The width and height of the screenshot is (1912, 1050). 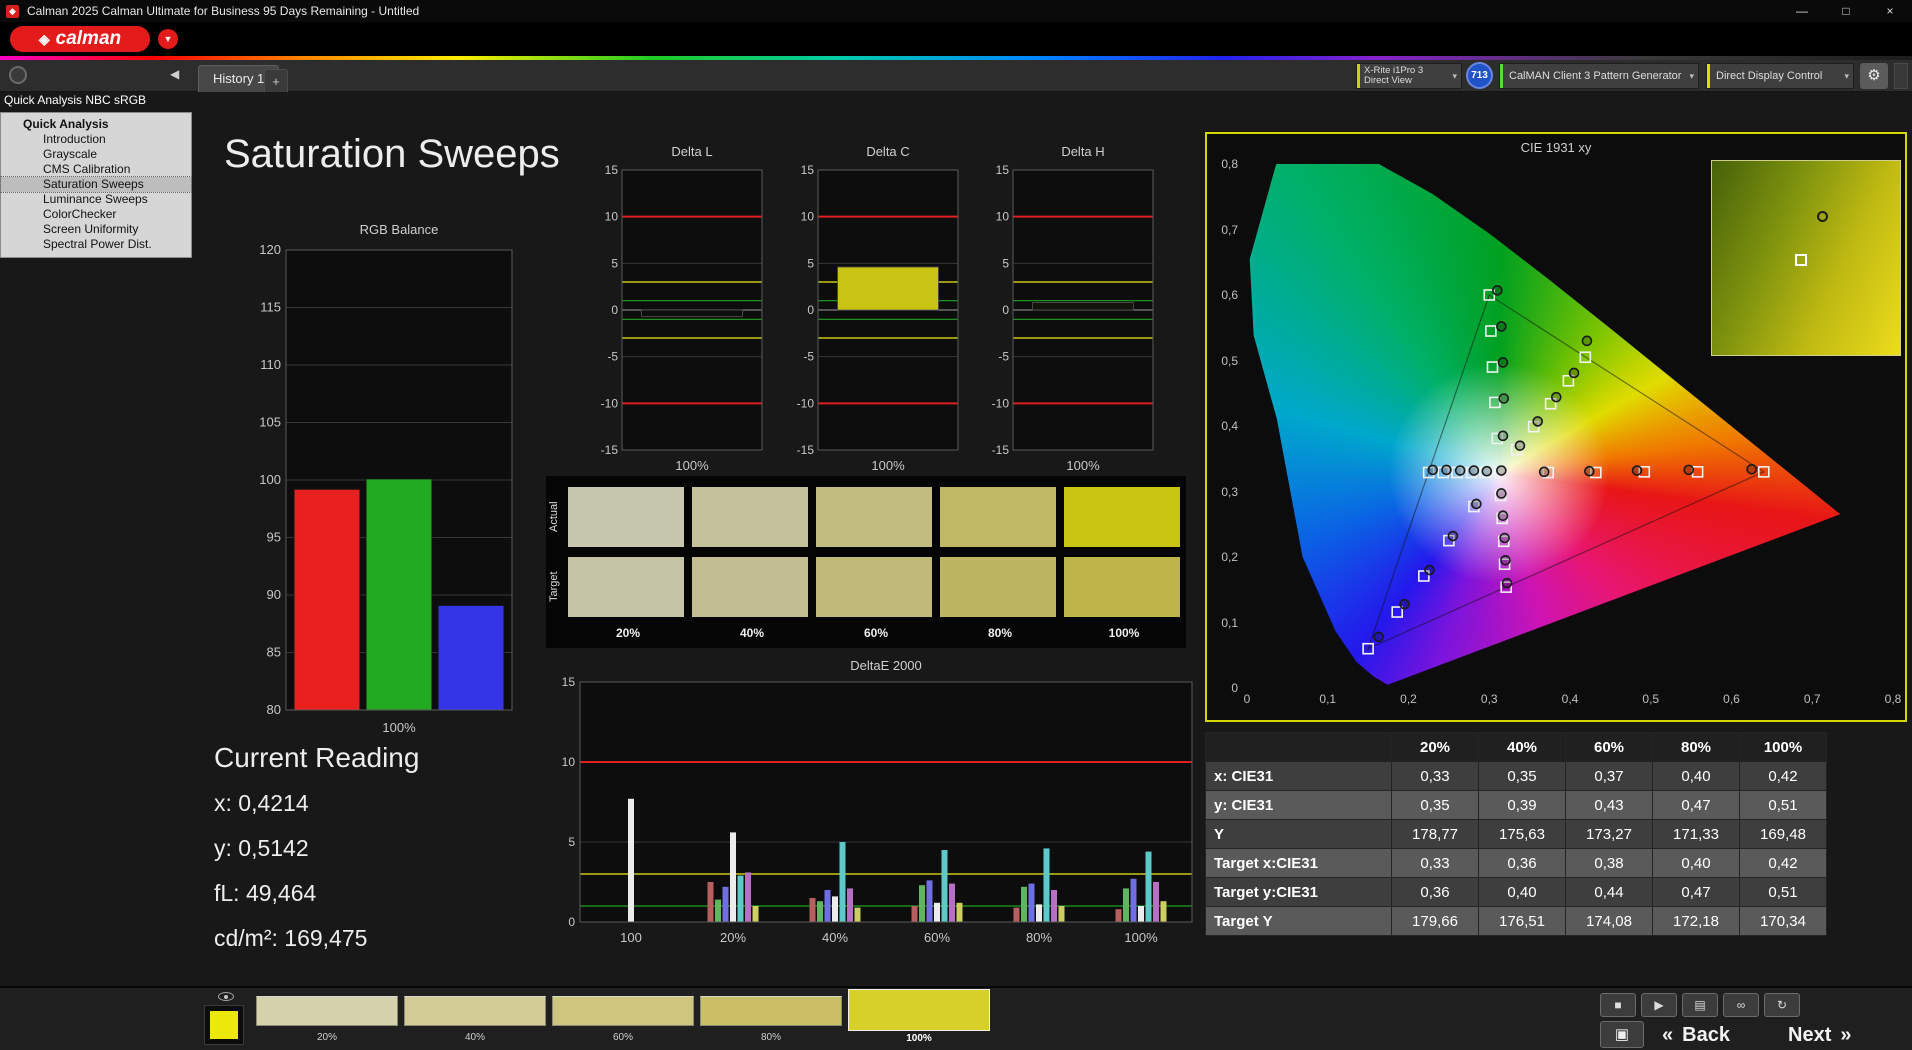 I want to click on table-row: Target y:CIE31 0,36 0,40 0,44 0,47 0,51, so click(x=1516, y=892).